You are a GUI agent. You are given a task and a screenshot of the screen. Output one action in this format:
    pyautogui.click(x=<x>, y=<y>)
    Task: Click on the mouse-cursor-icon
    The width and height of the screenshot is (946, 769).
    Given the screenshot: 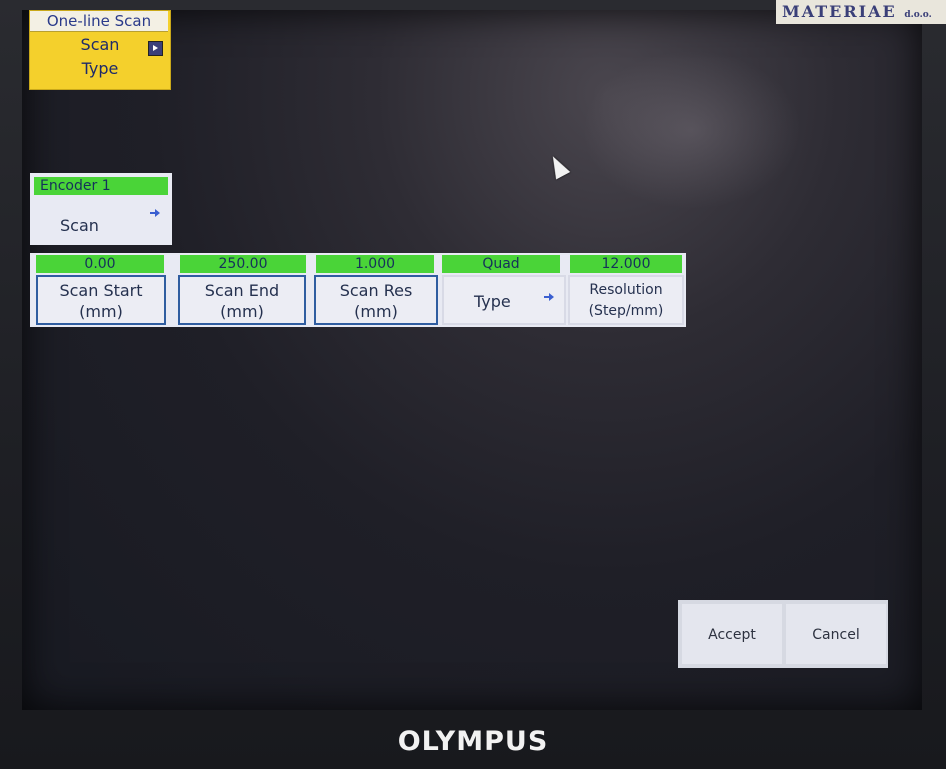 What is the action you would take?
    pyautogui.click(x=558, y=166)
    